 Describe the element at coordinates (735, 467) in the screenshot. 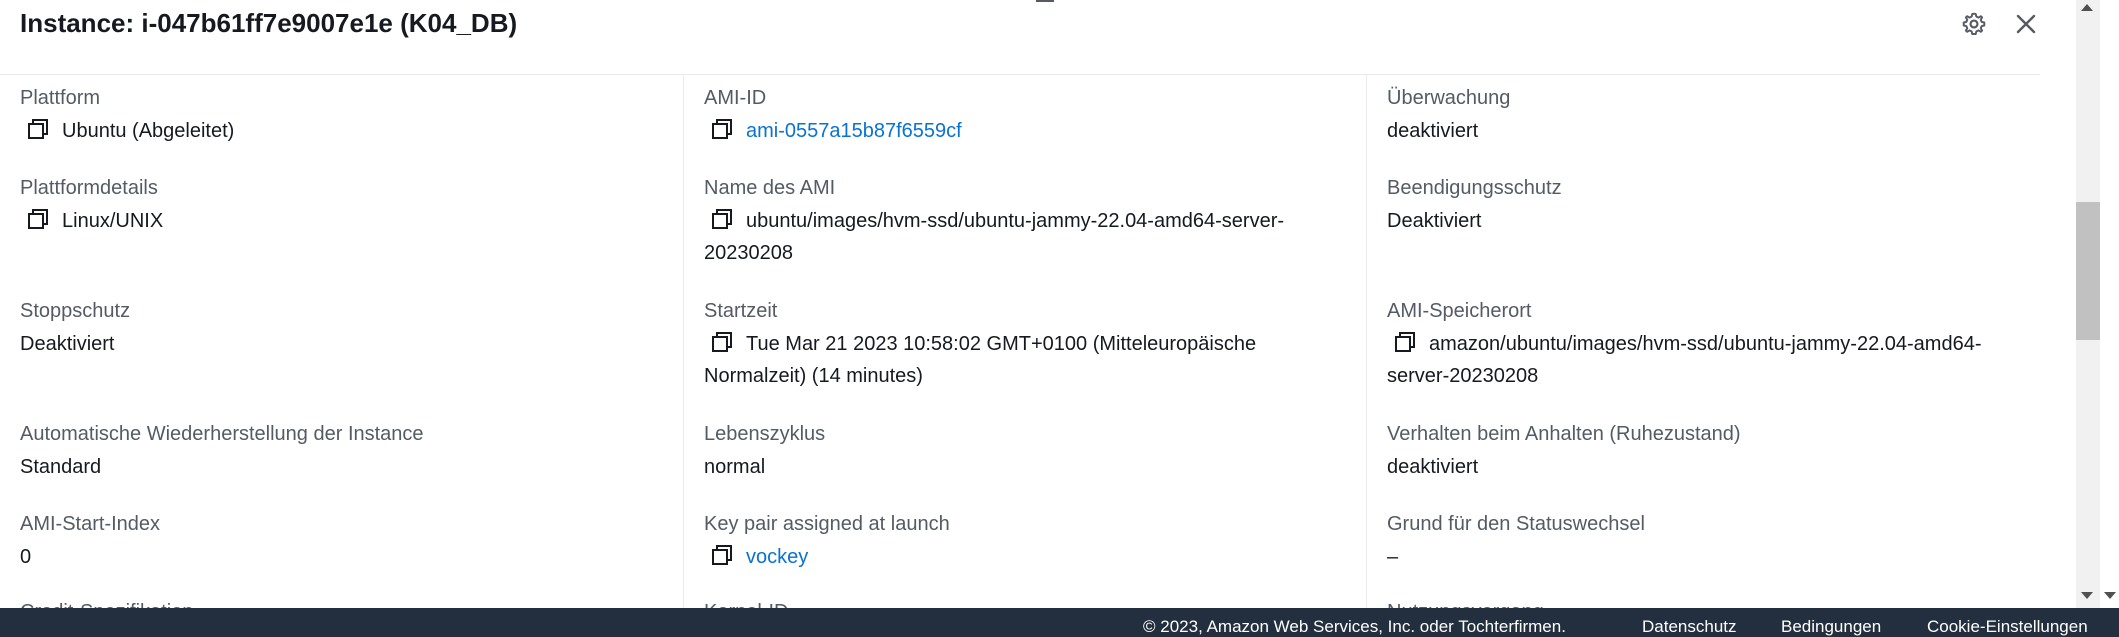

I see `lifecycle-value: normal` at that location.